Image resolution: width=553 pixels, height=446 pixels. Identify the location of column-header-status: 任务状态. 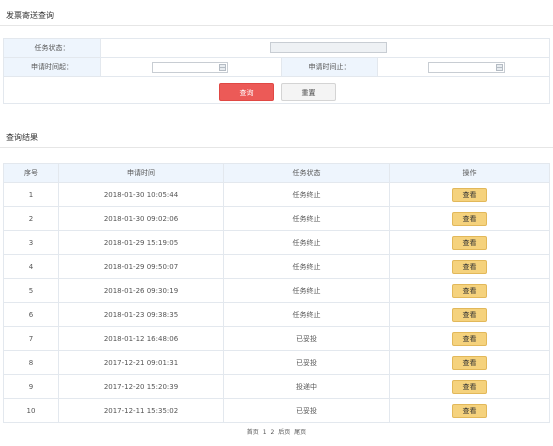
(306, 173).